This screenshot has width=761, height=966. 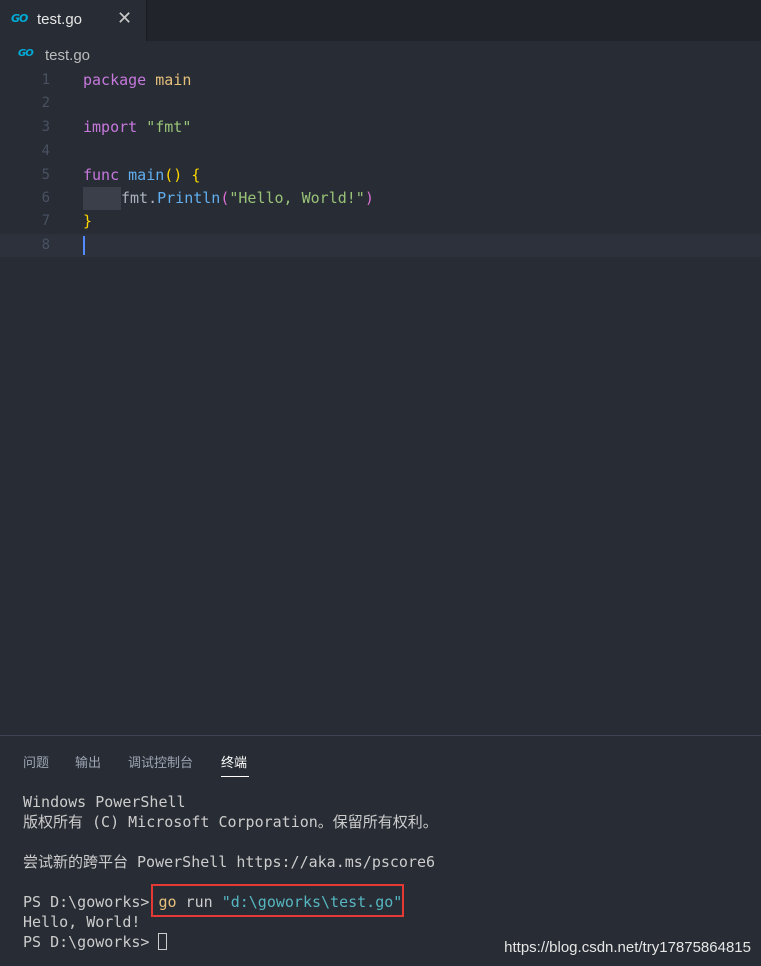 What do you see at coordinates (380, 20) in the screenshot?
I see `editor-tab-bar: GO test.go ✕` at bounding box center [380, 20].